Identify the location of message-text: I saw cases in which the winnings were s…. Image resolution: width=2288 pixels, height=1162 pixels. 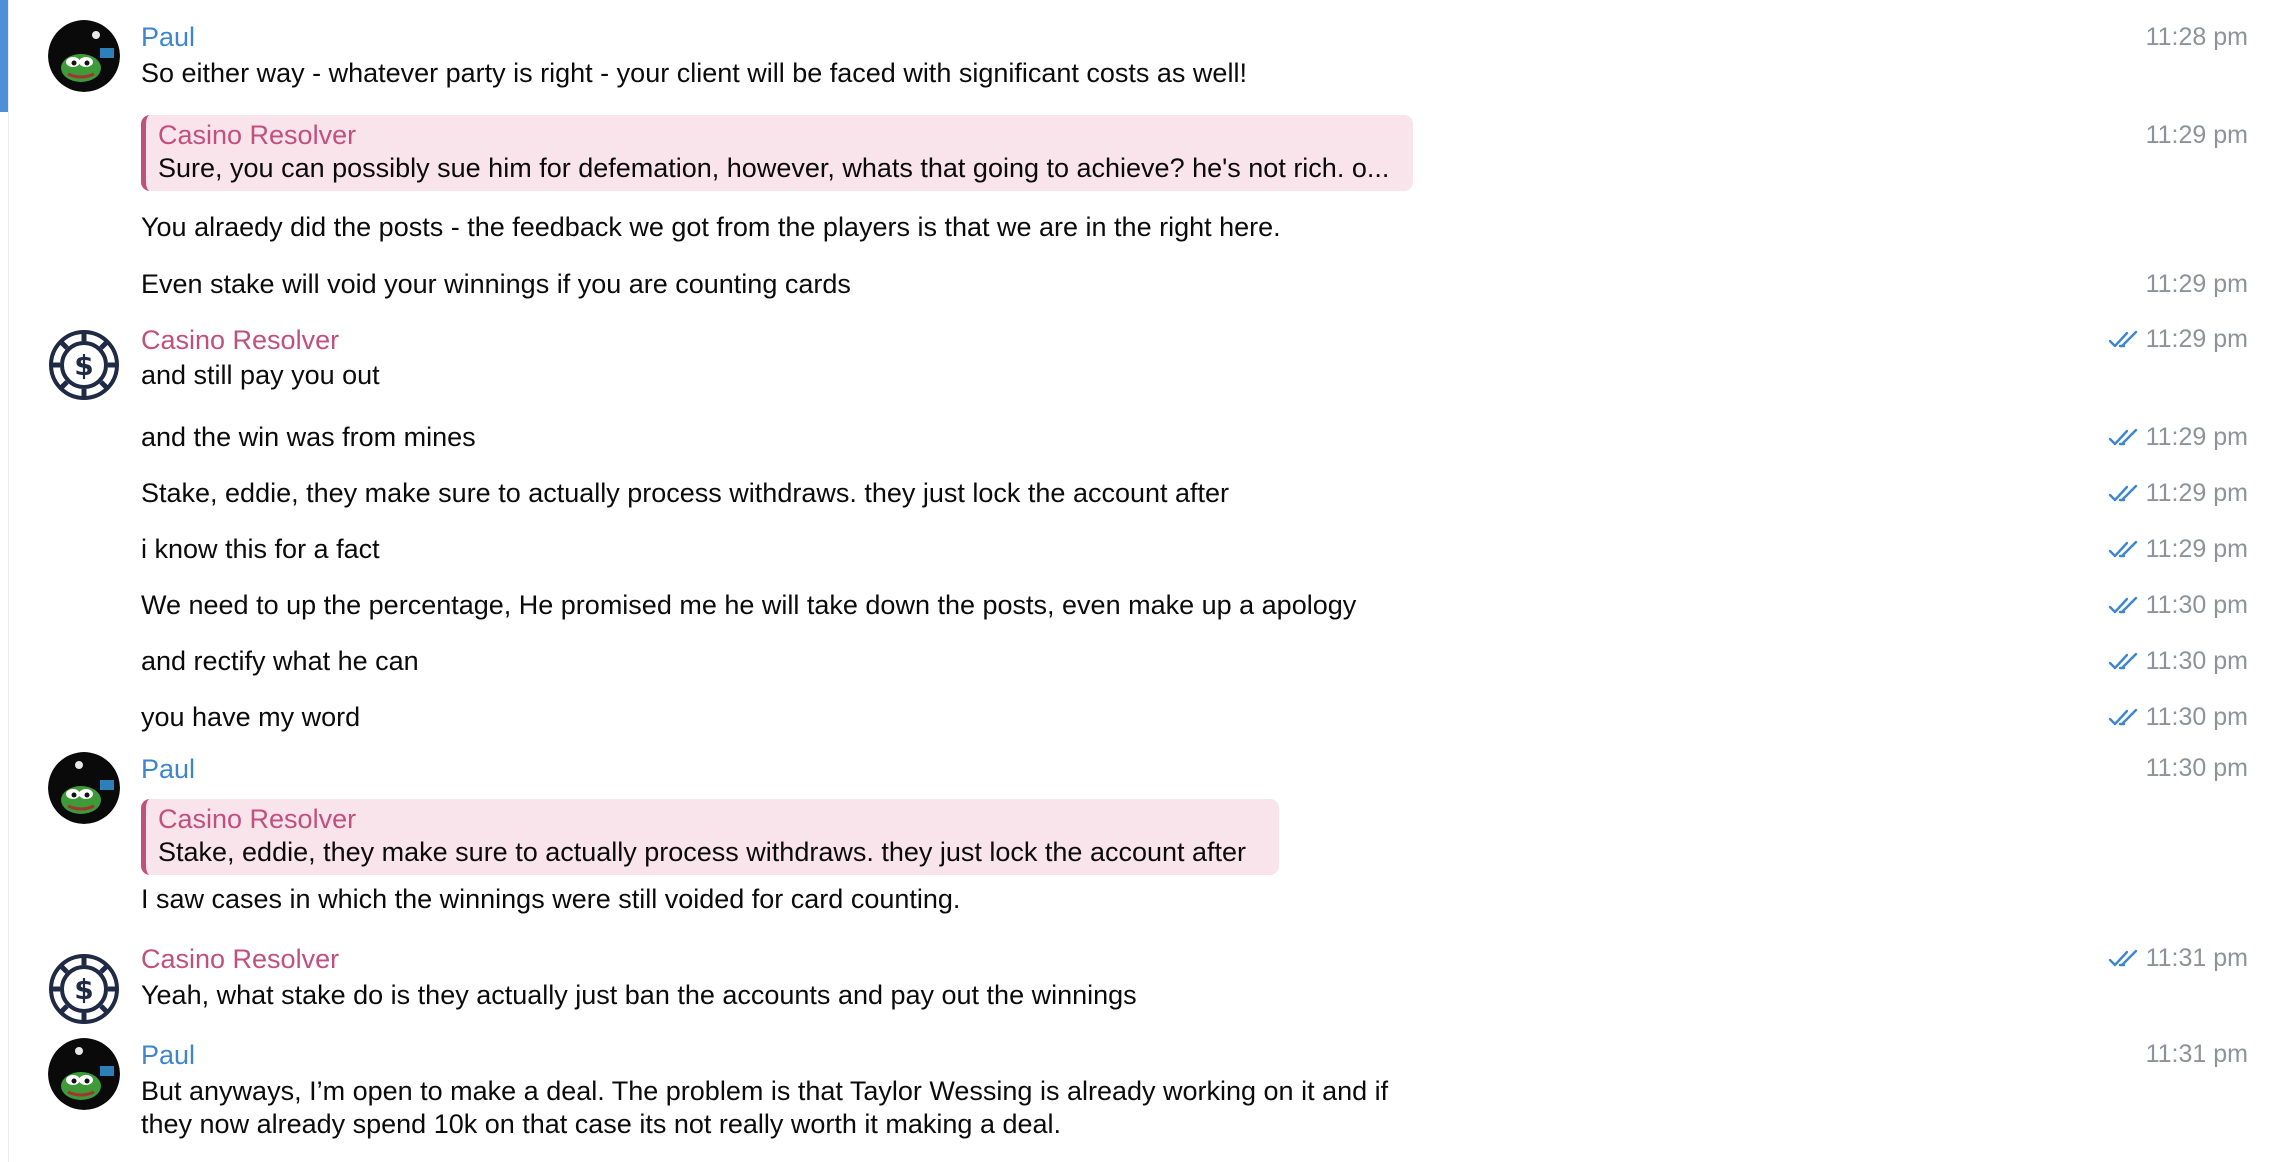
(551, 899).